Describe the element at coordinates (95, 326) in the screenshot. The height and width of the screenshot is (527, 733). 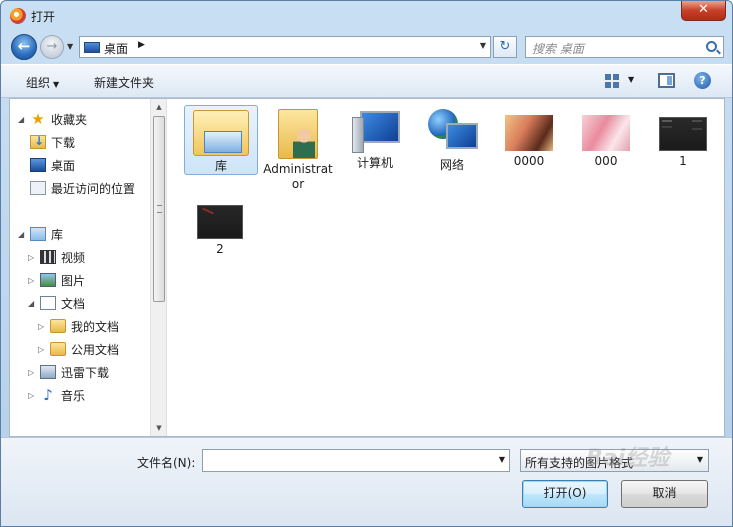
I see `sidebar-item-label: 我的文档` at that location.